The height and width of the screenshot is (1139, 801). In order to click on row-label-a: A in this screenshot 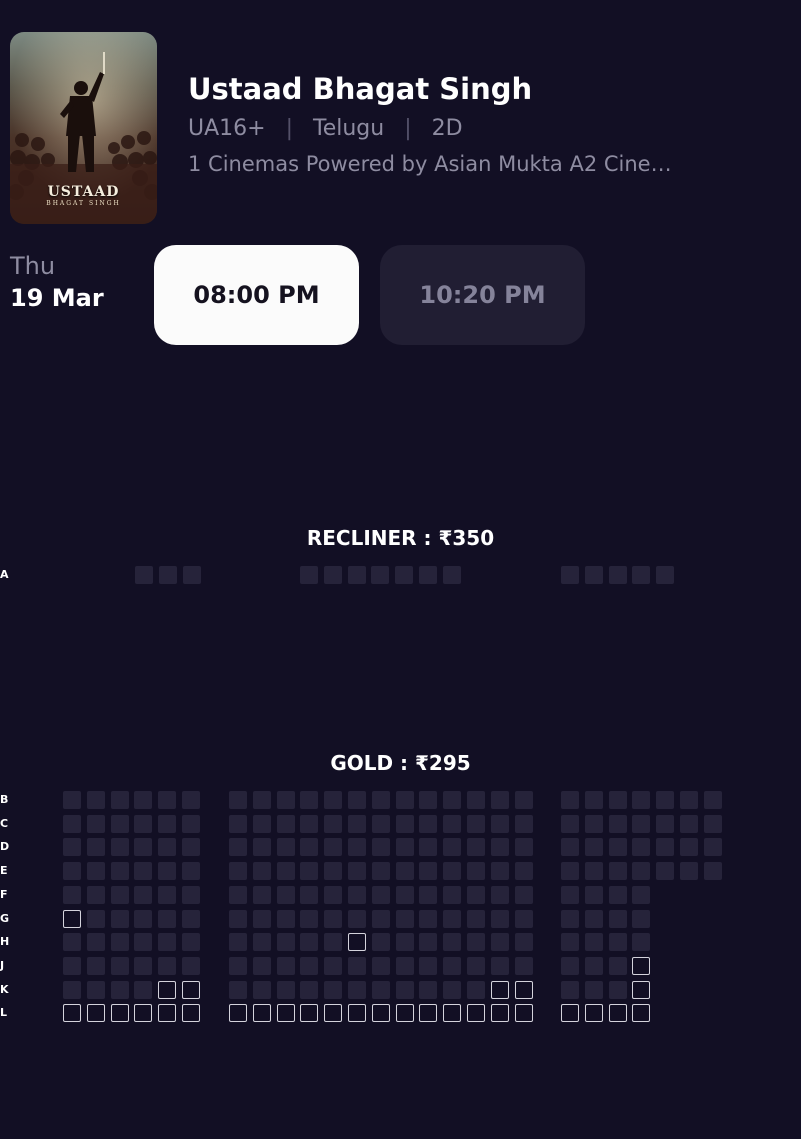, I will do `click(4, 574)`.